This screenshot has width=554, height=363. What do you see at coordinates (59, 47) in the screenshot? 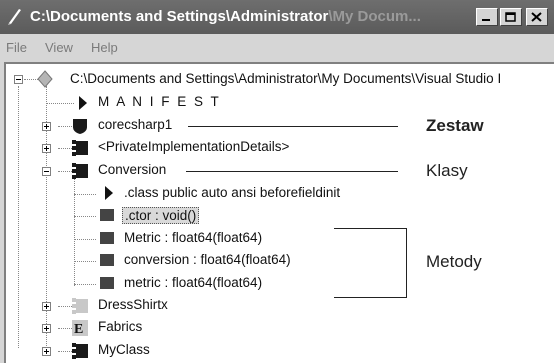
I see `menu-view: View` at bounding box center [59, 47].